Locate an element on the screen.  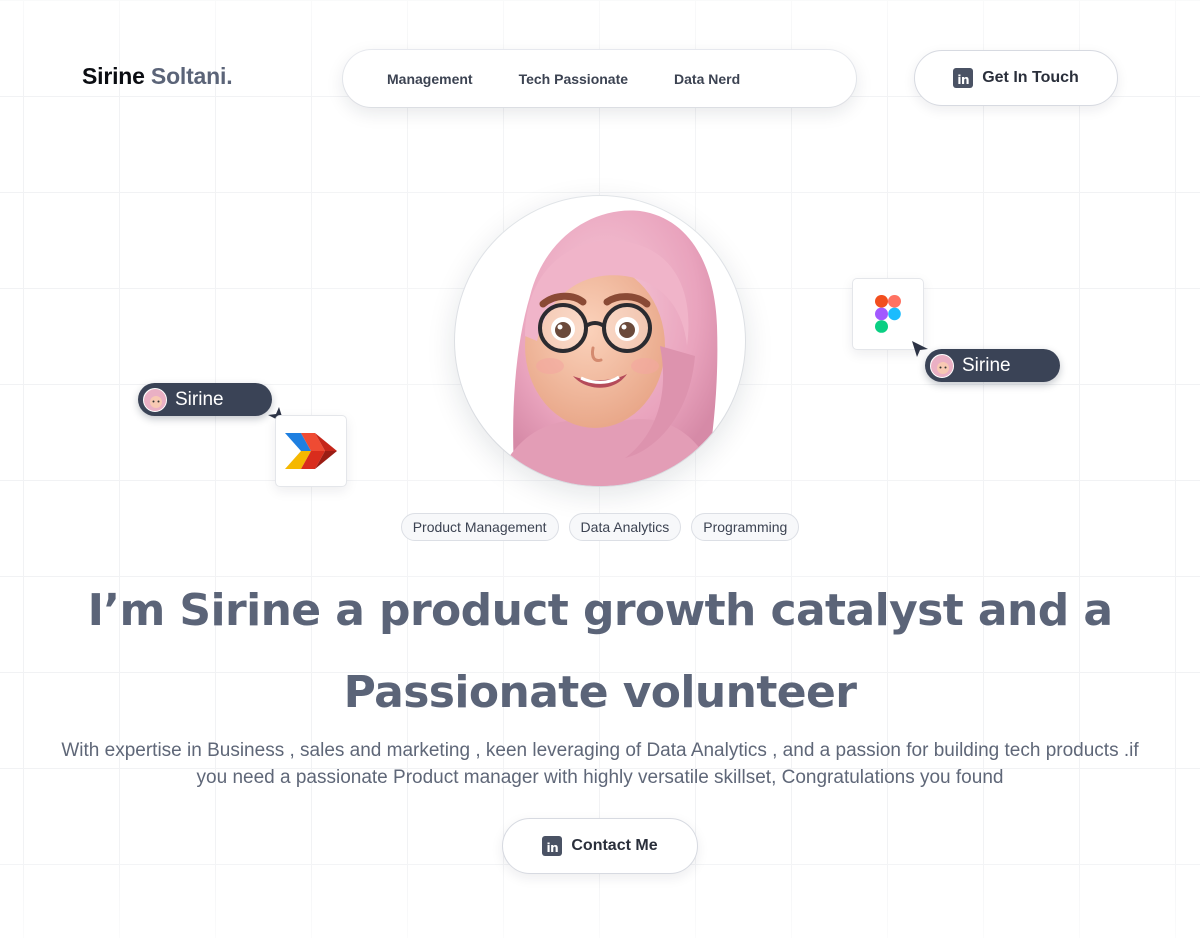
arrow-logo-card is located at coordinates (311, 451).